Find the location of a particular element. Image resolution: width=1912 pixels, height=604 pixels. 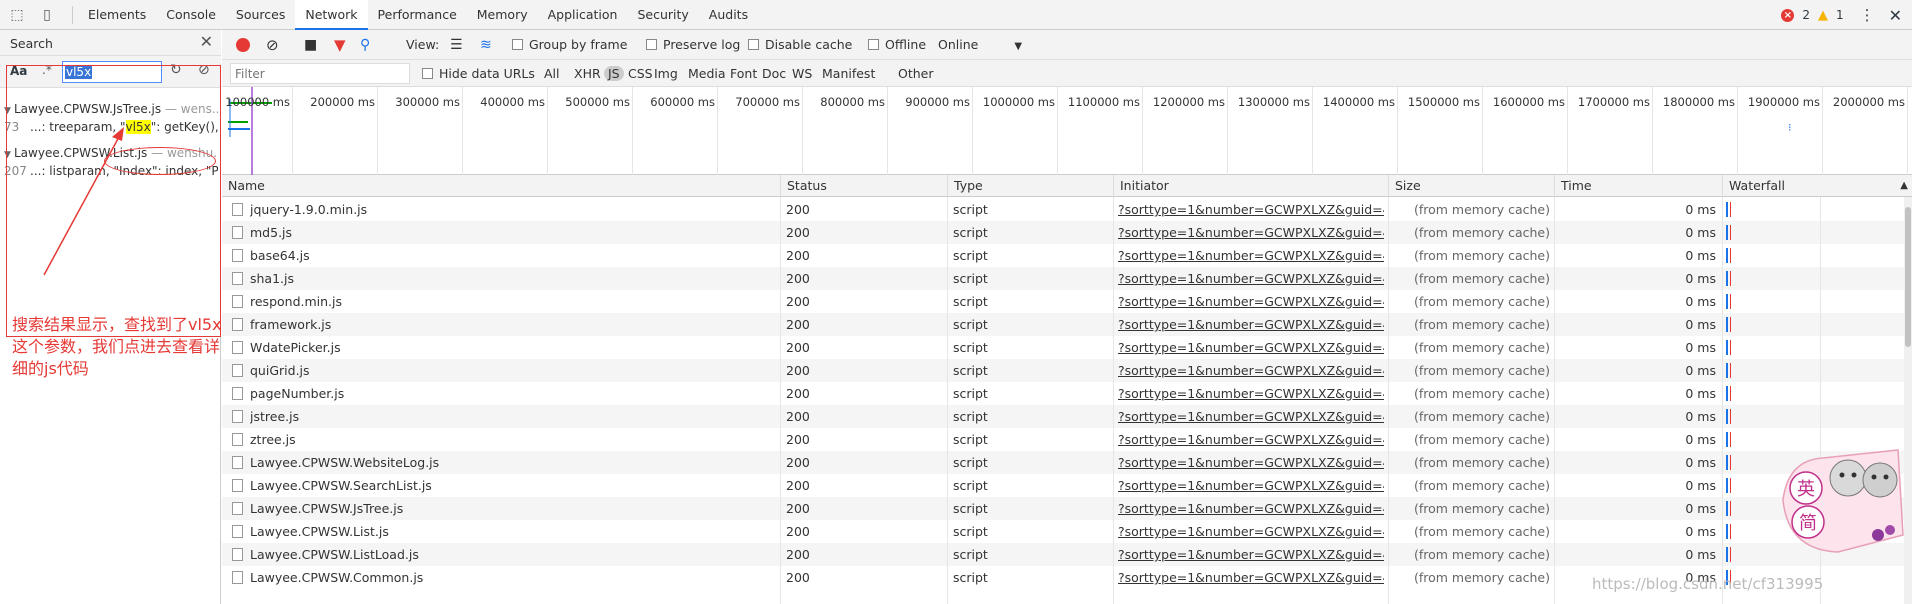

scrollbar-thumb is located at coordinates (1908, 277).